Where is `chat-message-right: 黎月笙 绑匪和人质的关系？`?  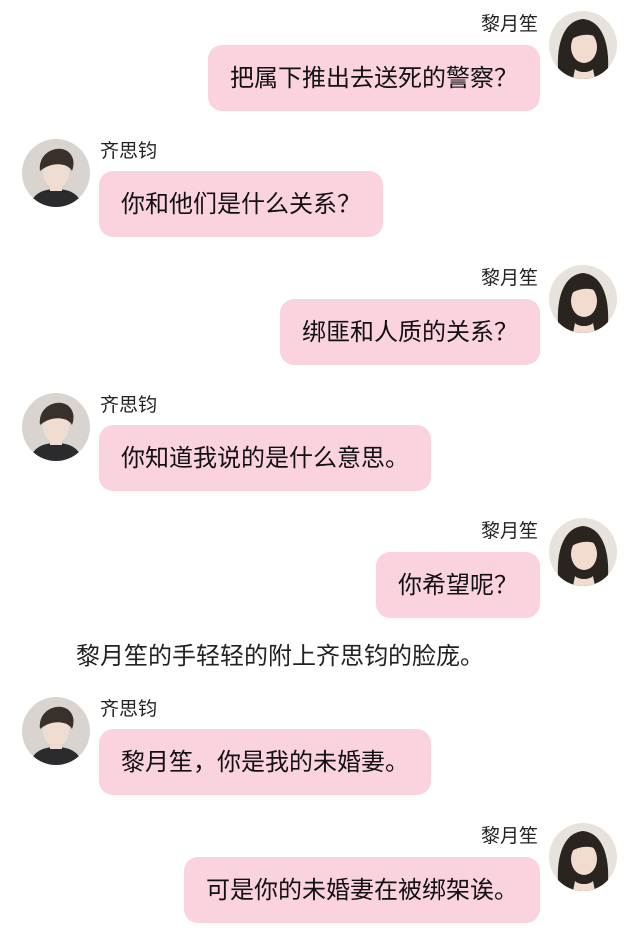
chat-message-right: 黎月笙 绑匪和人质的关系？ is located at coordinates (320, 310).